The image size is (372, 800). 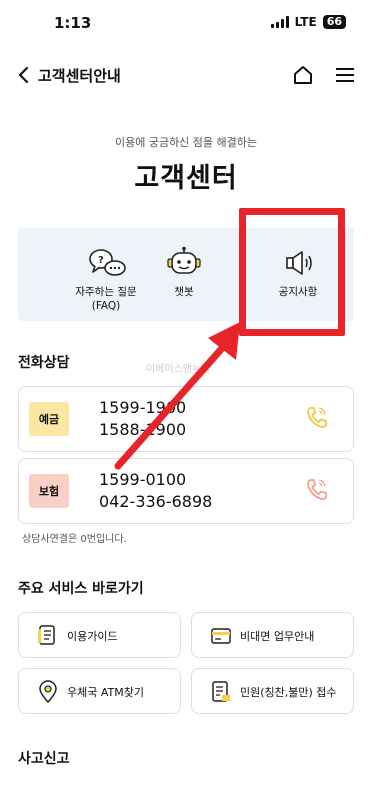 I want to click on status-bar: 1:13 LTE 66, so click(x=186, y=23).